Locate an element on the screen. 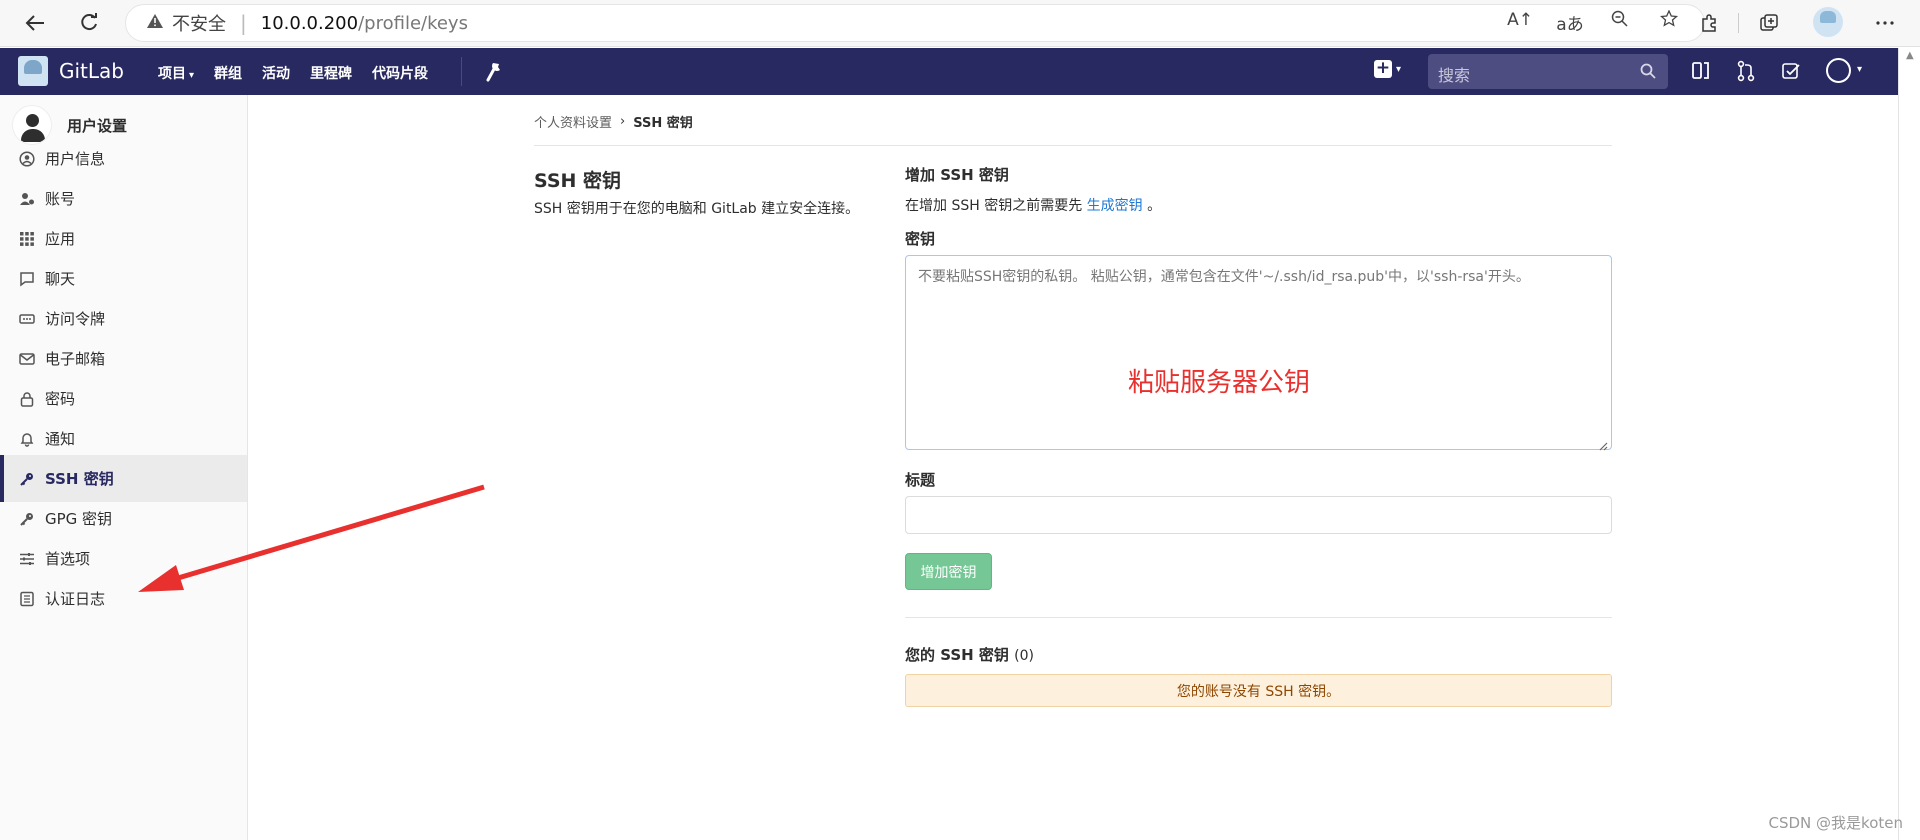 This screenshot has height=840, width=1920. your-keys-heading: 您的 SSH 密钥 (0) is located at coordinates (970, 655).